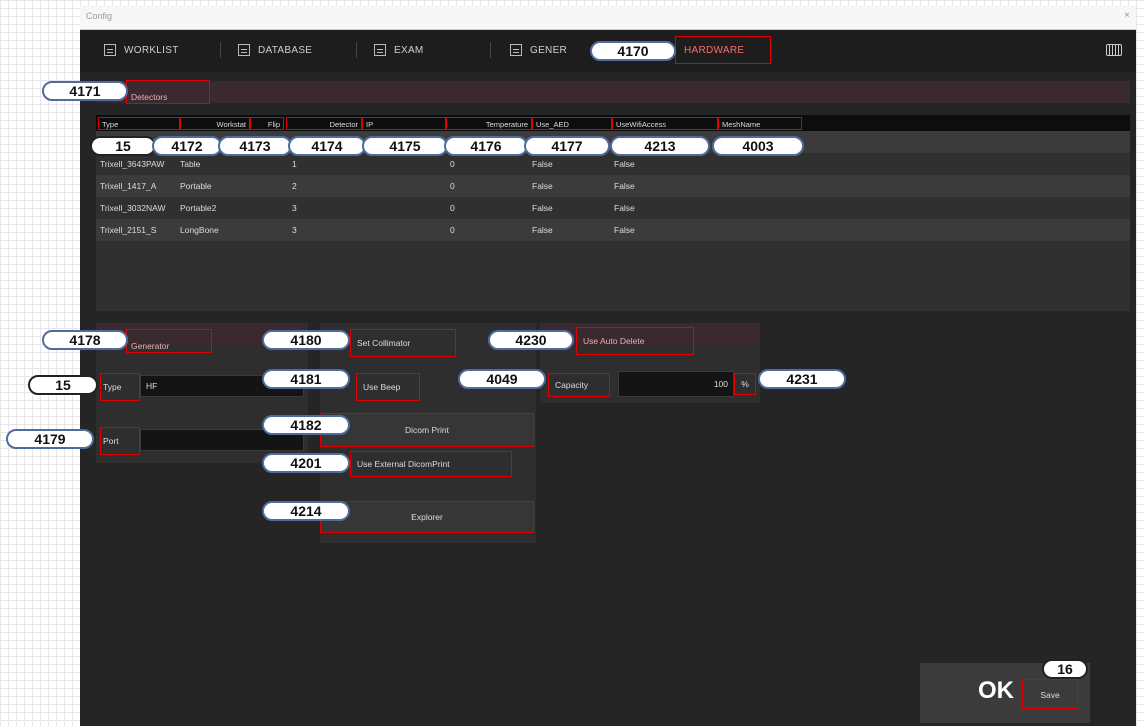  What do you see at coordinates (405, 146) in the screenshot?
I see `callout-4175: 4175` at bounding box center [405, 146].